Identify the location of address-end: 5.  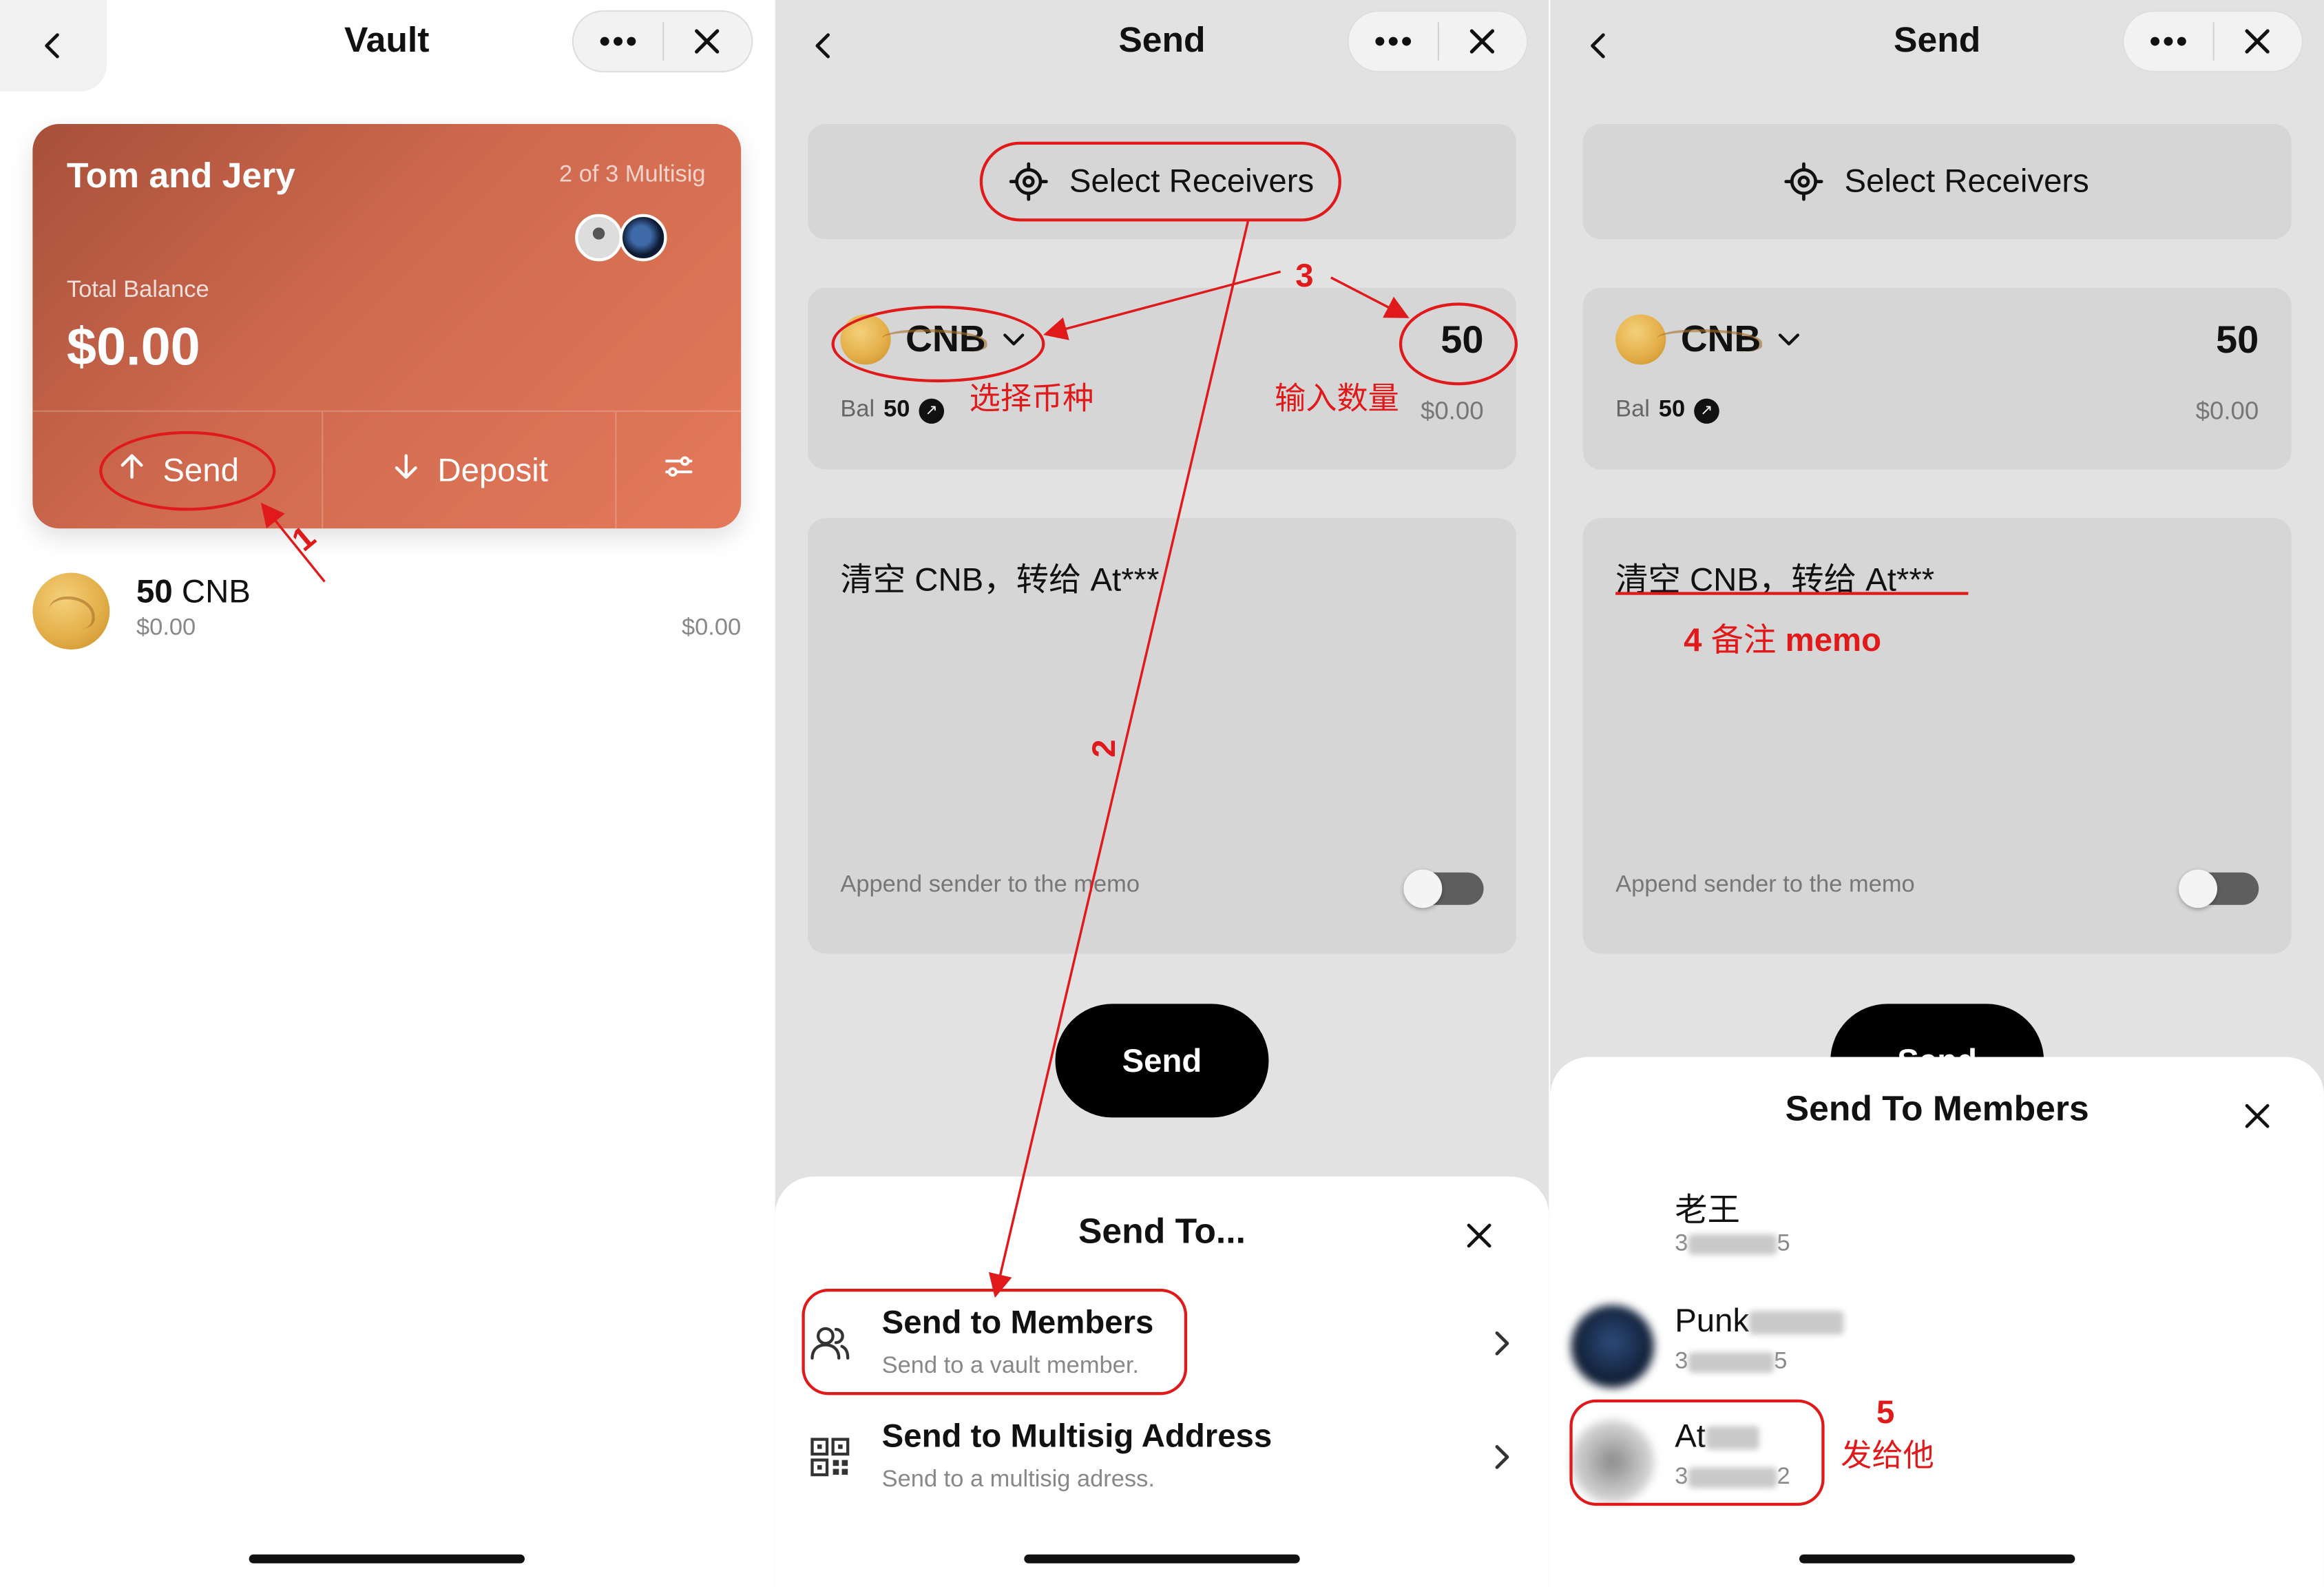
(1781, 1362).